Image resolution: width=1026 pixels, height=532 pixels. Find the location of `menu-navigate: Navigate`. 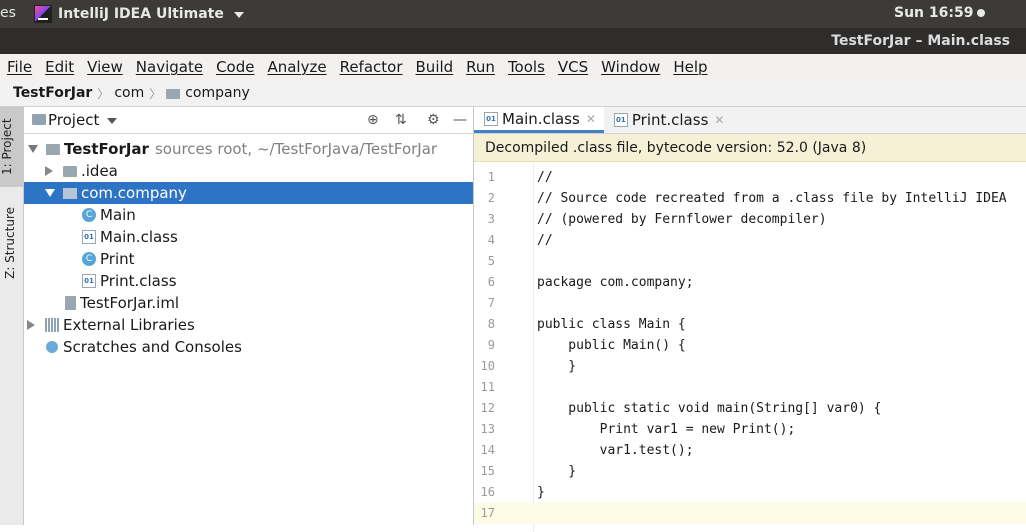

menu-navigate: Navigate is located at coordinates (169, 67).